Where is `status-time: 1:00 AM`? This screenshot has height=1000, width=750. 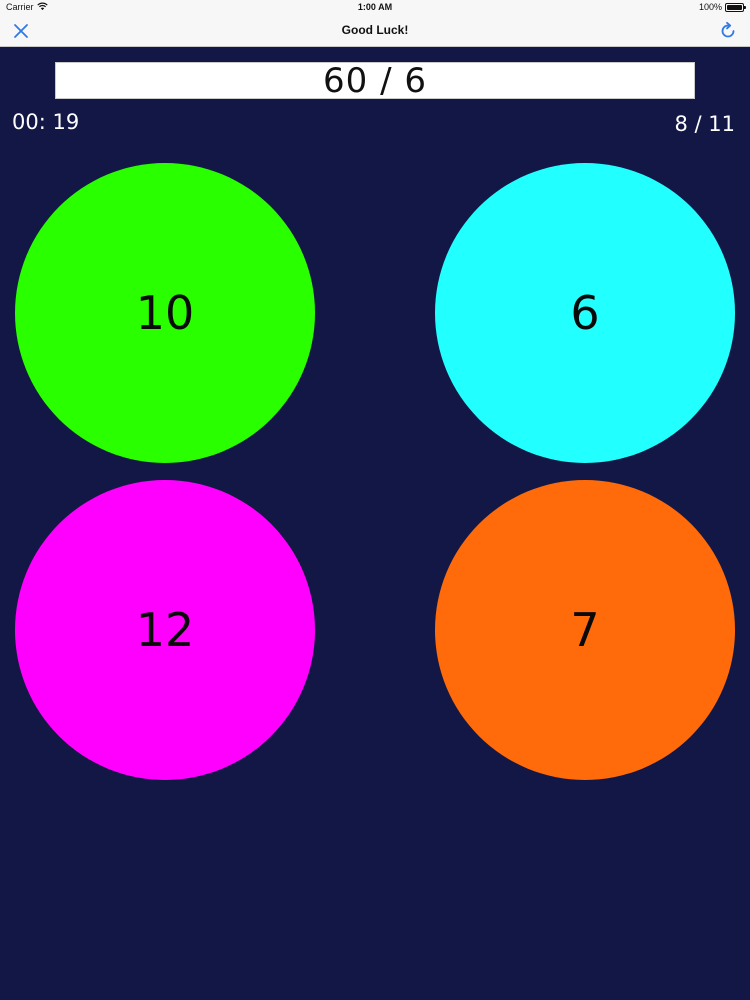
status-time: 1:00 AM is located at coordinates (375, 7).